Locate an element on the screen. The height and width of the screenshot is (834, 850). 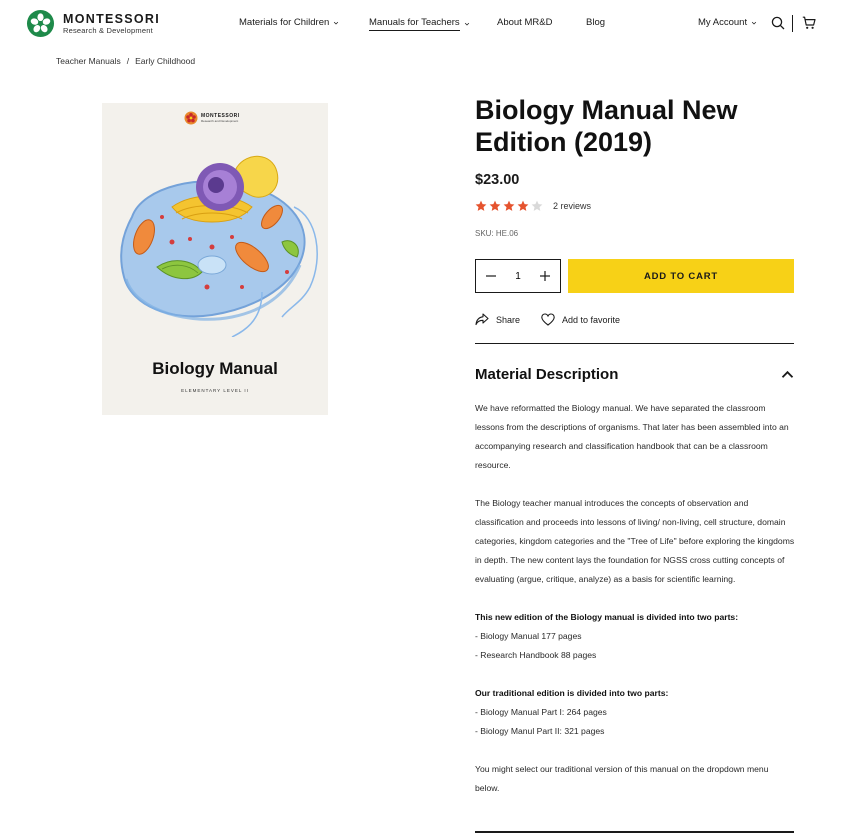
breadcrumb: Teacher Manuals / Early Childhood is located at coordinates (125, 61).